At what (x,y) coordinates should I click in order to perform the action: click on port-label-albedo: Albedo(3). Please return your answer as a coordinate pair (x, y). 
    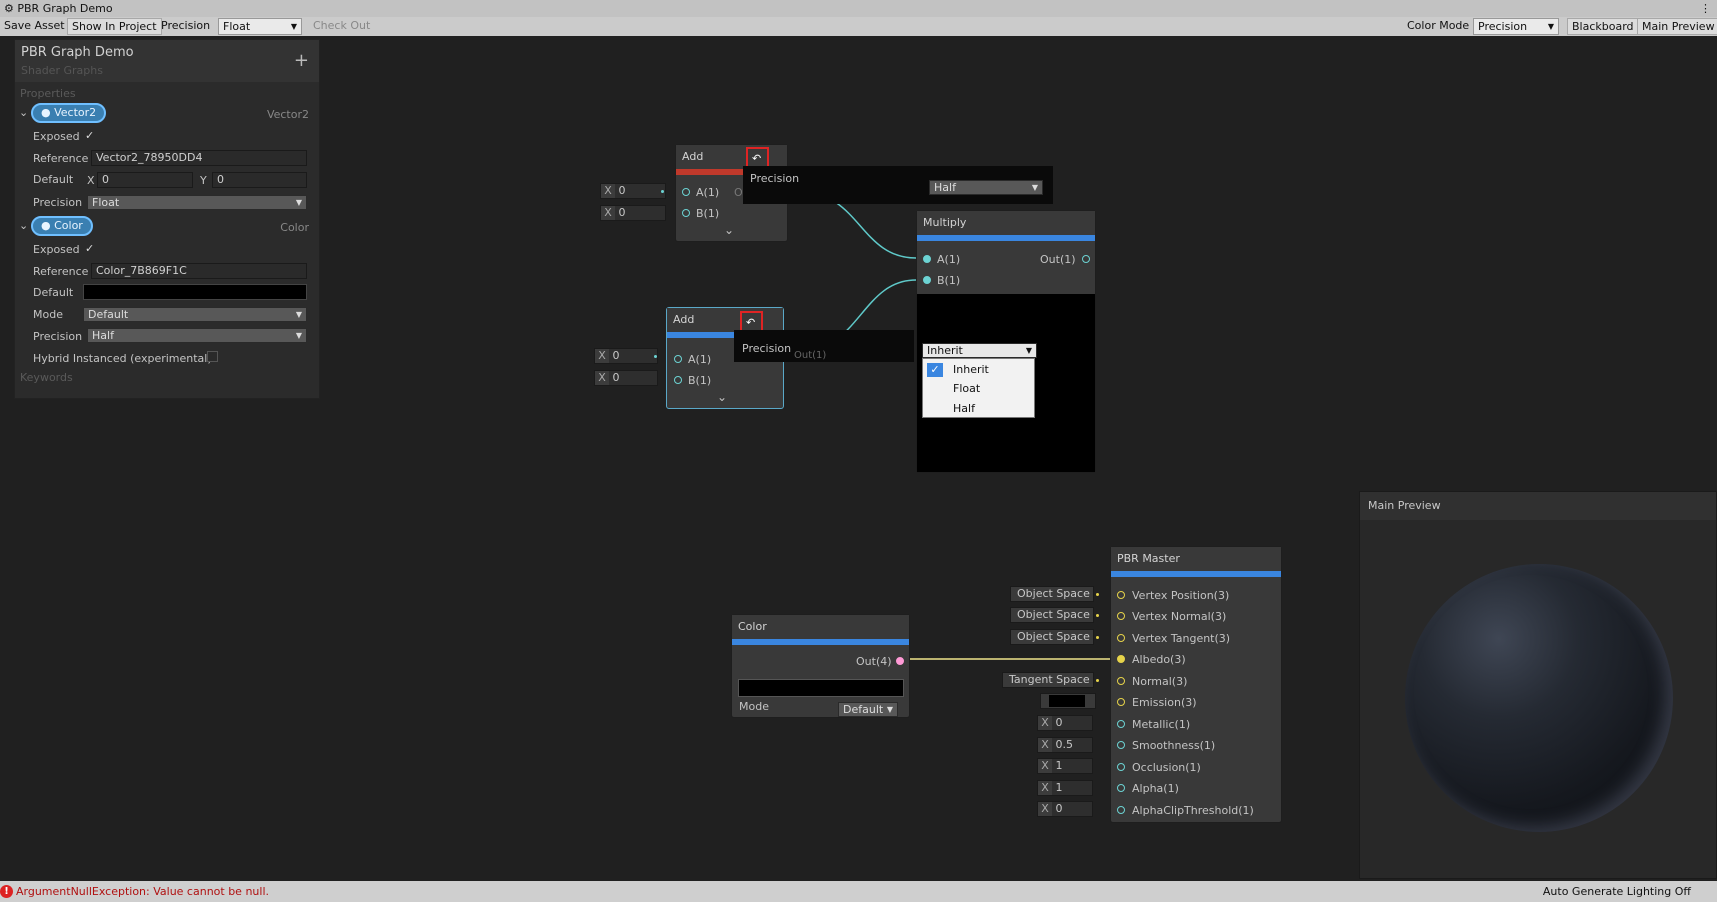
    Looking at the image, I should click on (1159, 659).